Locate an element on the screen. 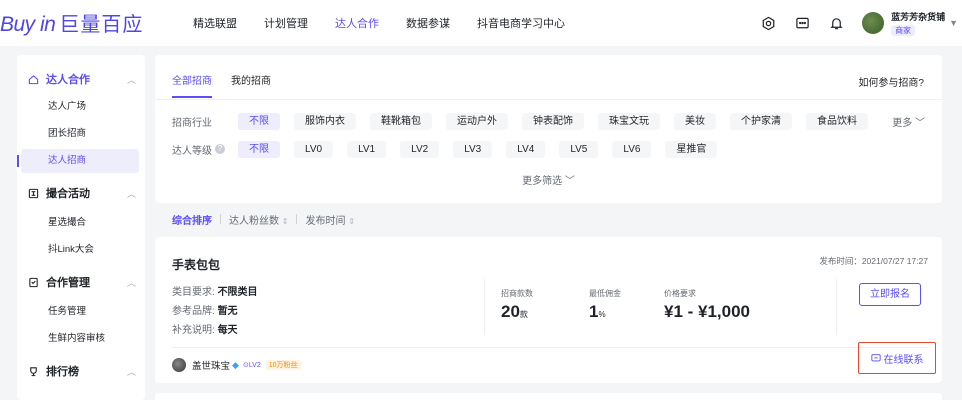  level-label-text: 达人等级 is located at coordinates (192, 151).